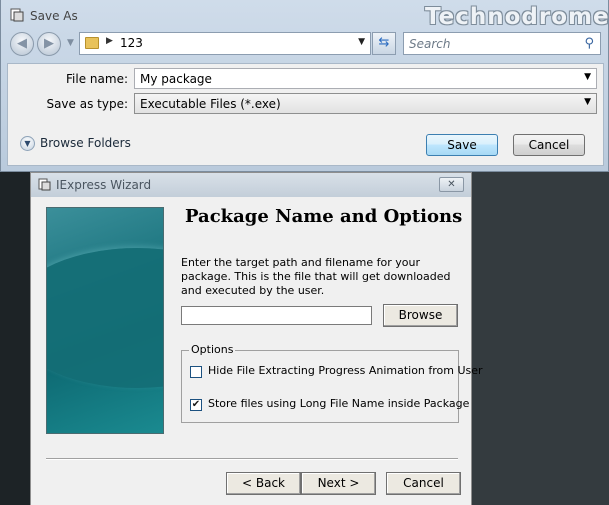 This screenshot has width=609, height=505. I want to click on save-as-type-label: Save as type:, so click(87, 104).